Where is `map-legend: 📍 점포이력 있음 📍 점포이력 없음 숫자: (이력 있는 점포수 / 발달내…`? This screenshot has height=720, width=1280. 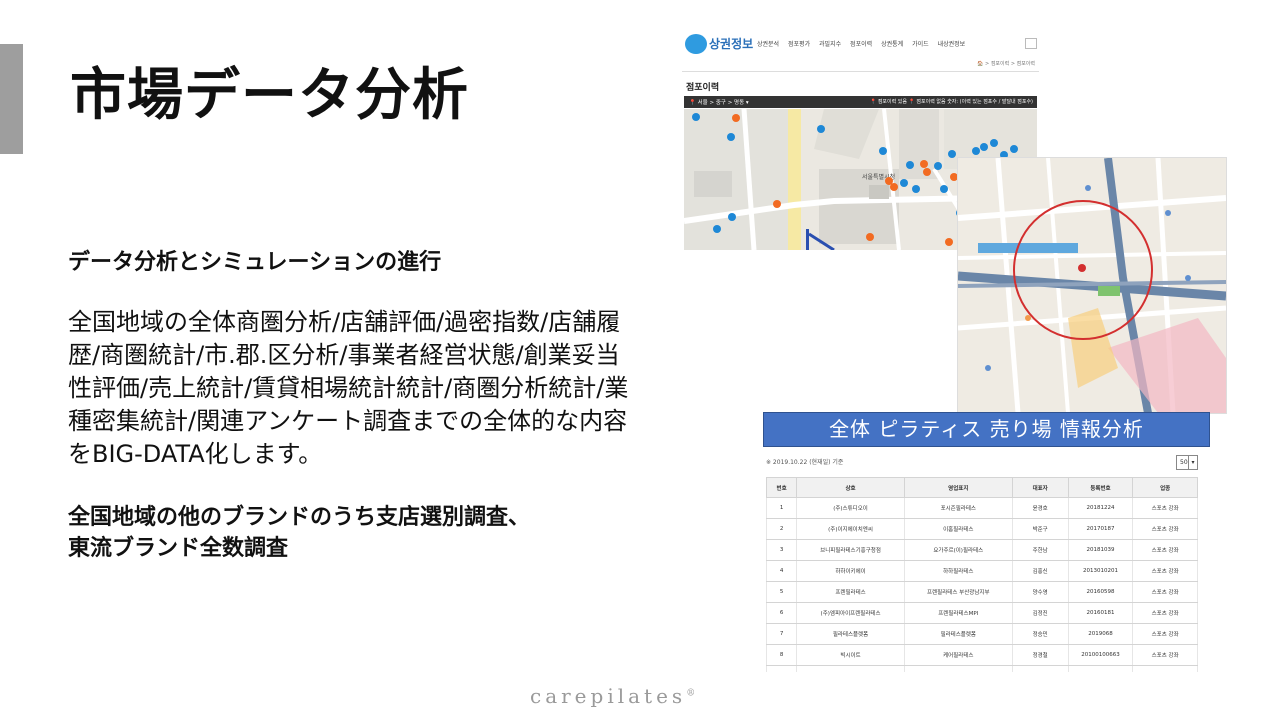
map-legend: 📍 점포이력 있음 📍 점포이력 없음 숫자: (이력 있는 점포수 / 발달내… is located at coordinates (951, 102).